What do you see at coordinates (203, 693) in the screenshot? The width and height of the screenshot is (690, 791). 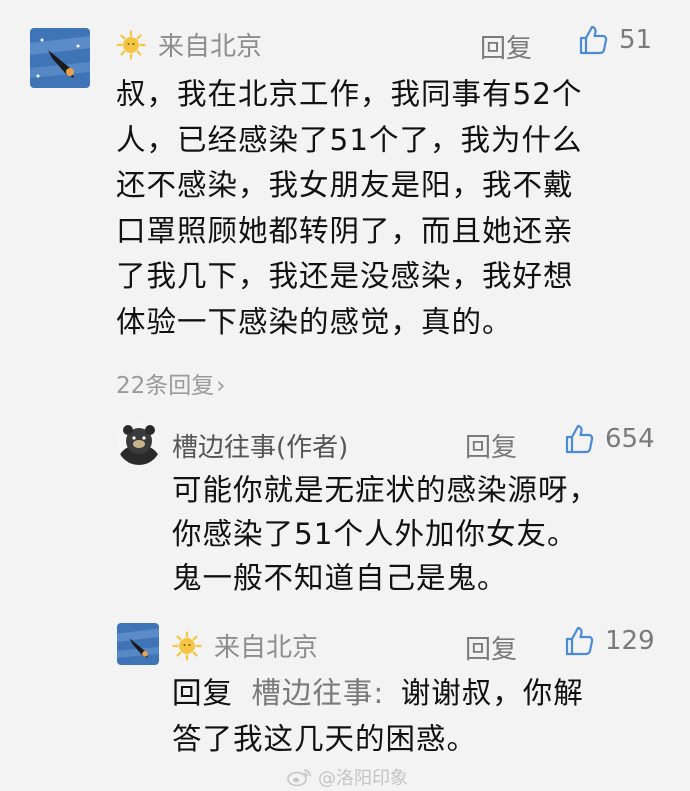 I see `reply-prefix: 回复` at bounding box center [203, 693].